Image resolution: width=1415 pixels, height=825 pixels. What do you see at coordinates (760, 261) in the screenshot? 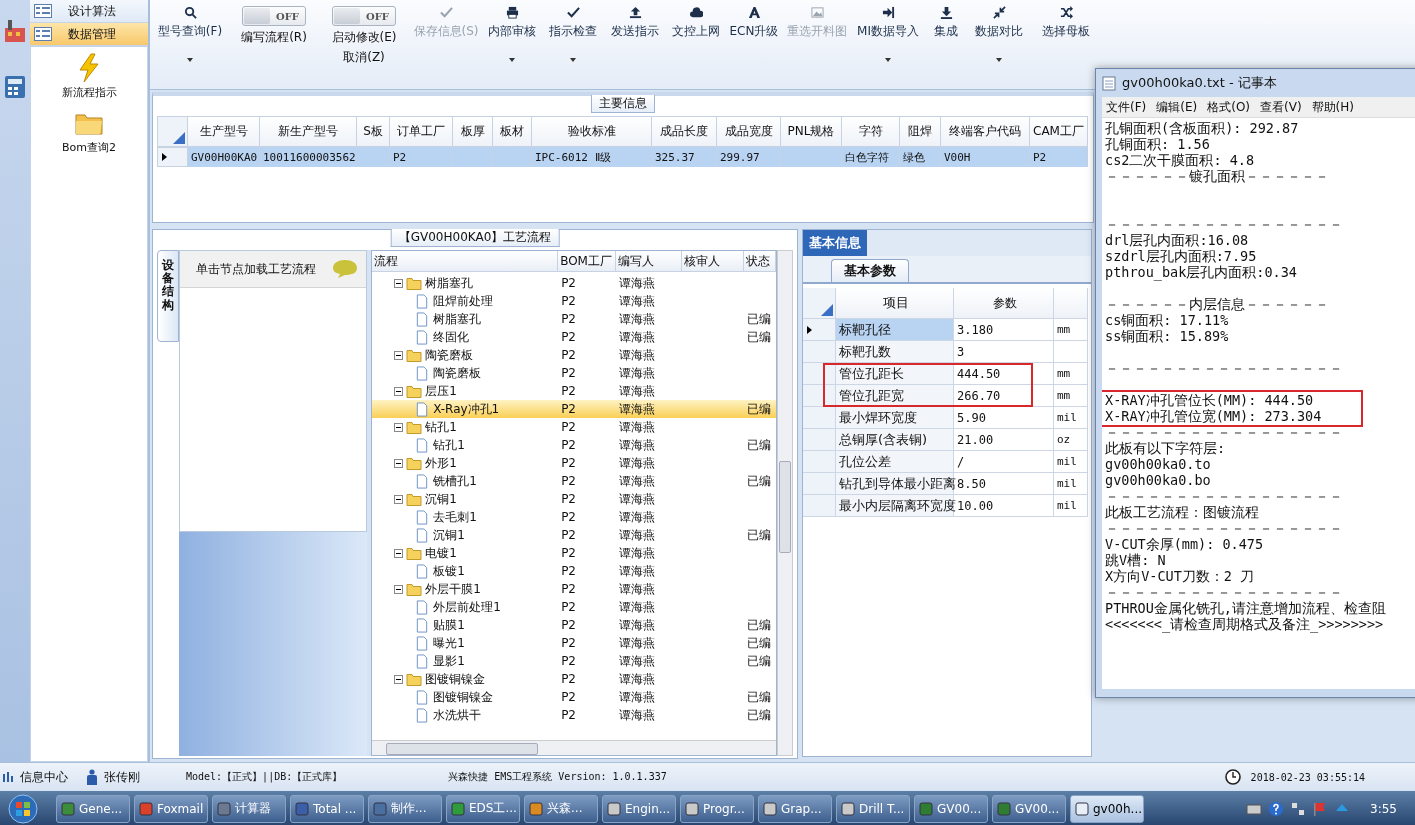
I see `column-header: 状态` at bounding box center [760, 261].